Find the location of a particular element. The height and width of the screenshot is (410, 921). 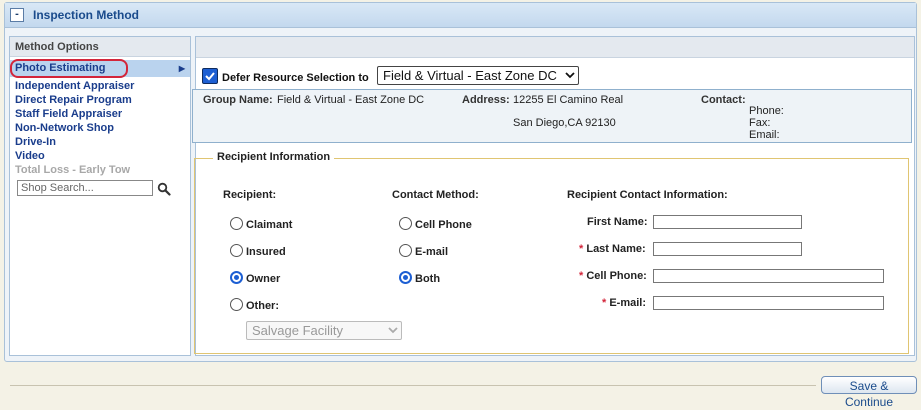

search-icon is located at coordinates (164, 189).